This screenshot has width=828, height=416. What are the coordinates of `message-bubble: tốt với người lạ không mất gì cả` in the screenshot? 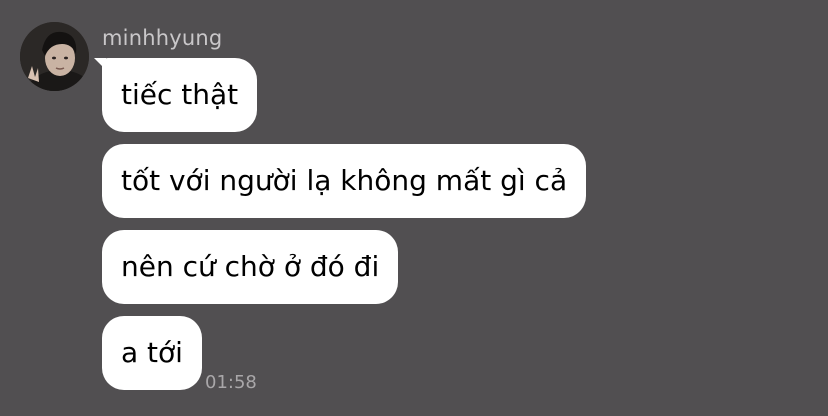 It's located at (344, 181).